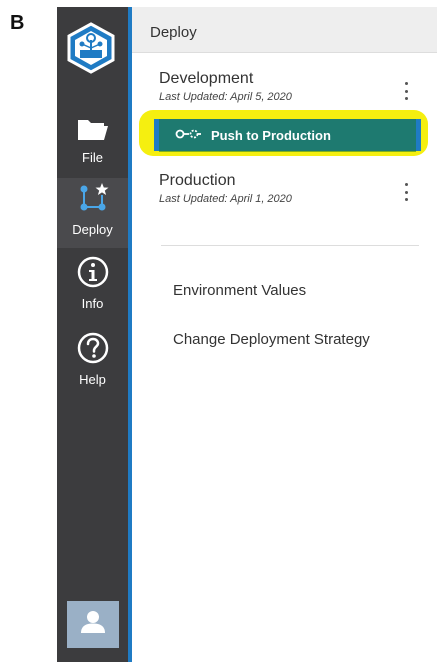 This screenshot has height=662, width=437. Describe the element at coordinates (92, 379) in the screenshot. I see `sidebar-item-label: Help` at that location.